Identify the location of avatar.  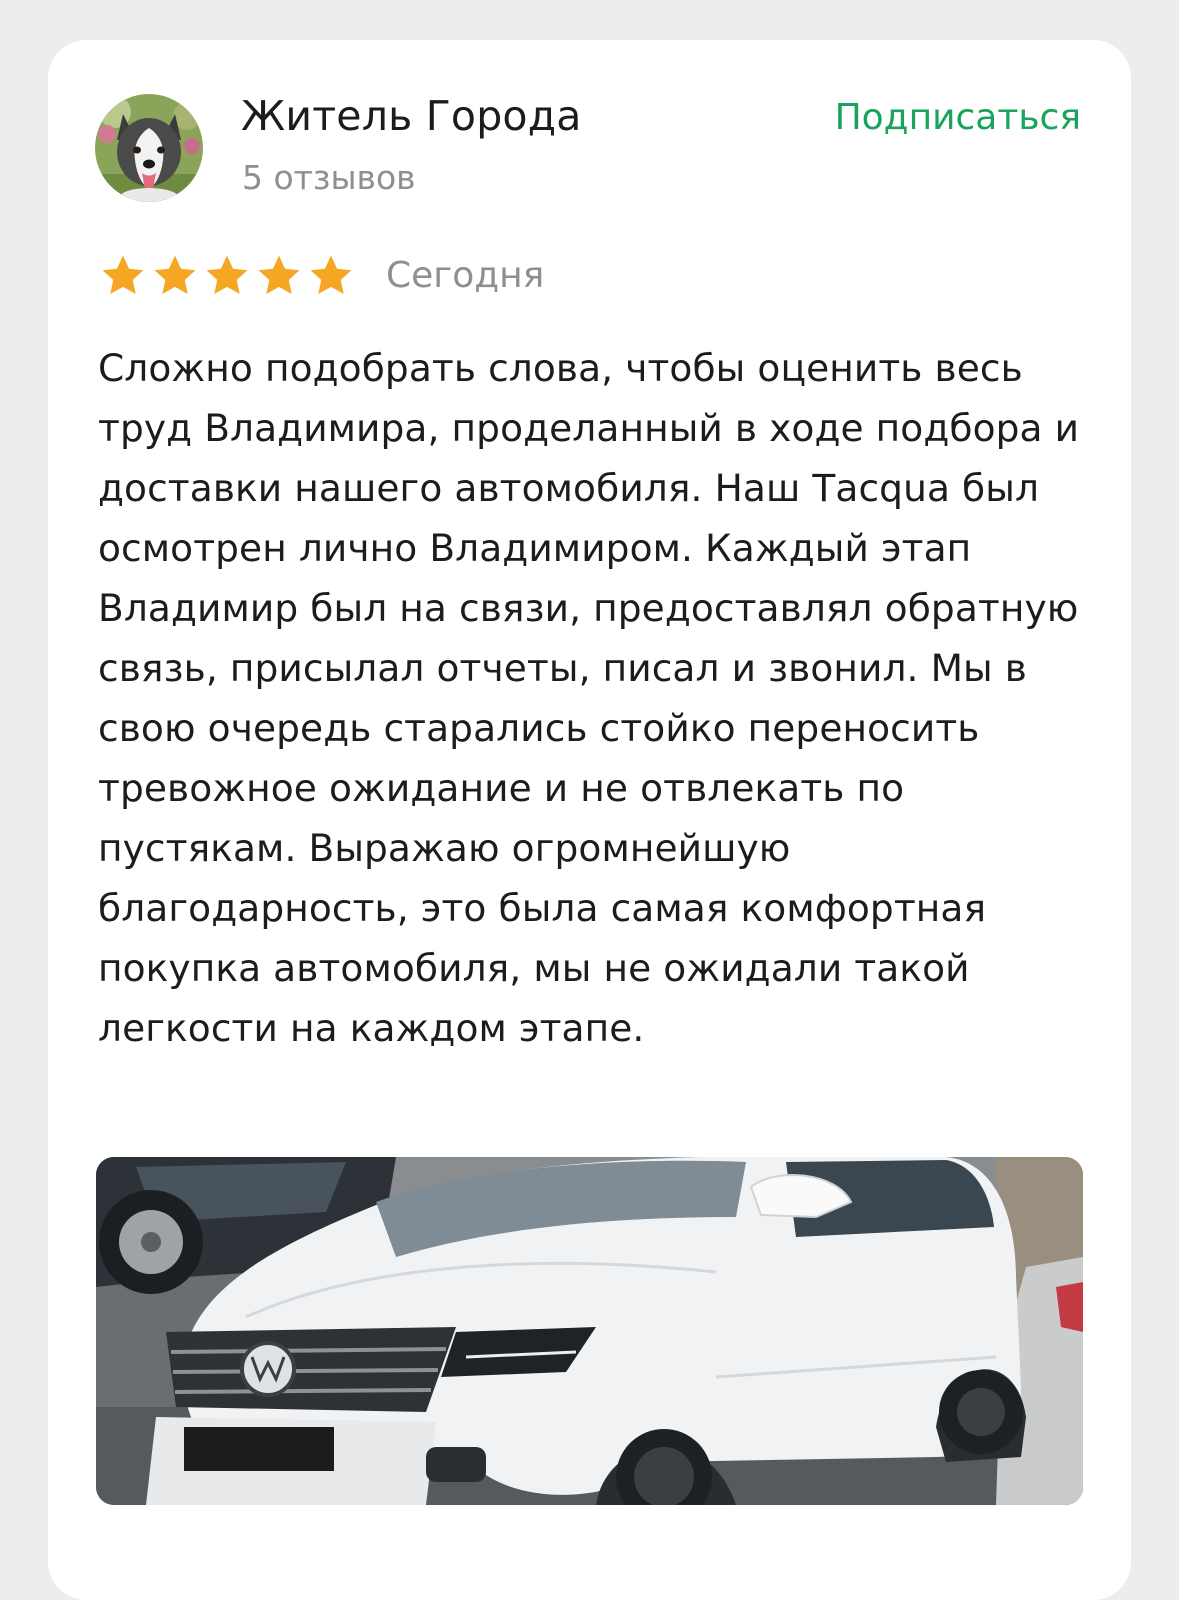
(149, 148).